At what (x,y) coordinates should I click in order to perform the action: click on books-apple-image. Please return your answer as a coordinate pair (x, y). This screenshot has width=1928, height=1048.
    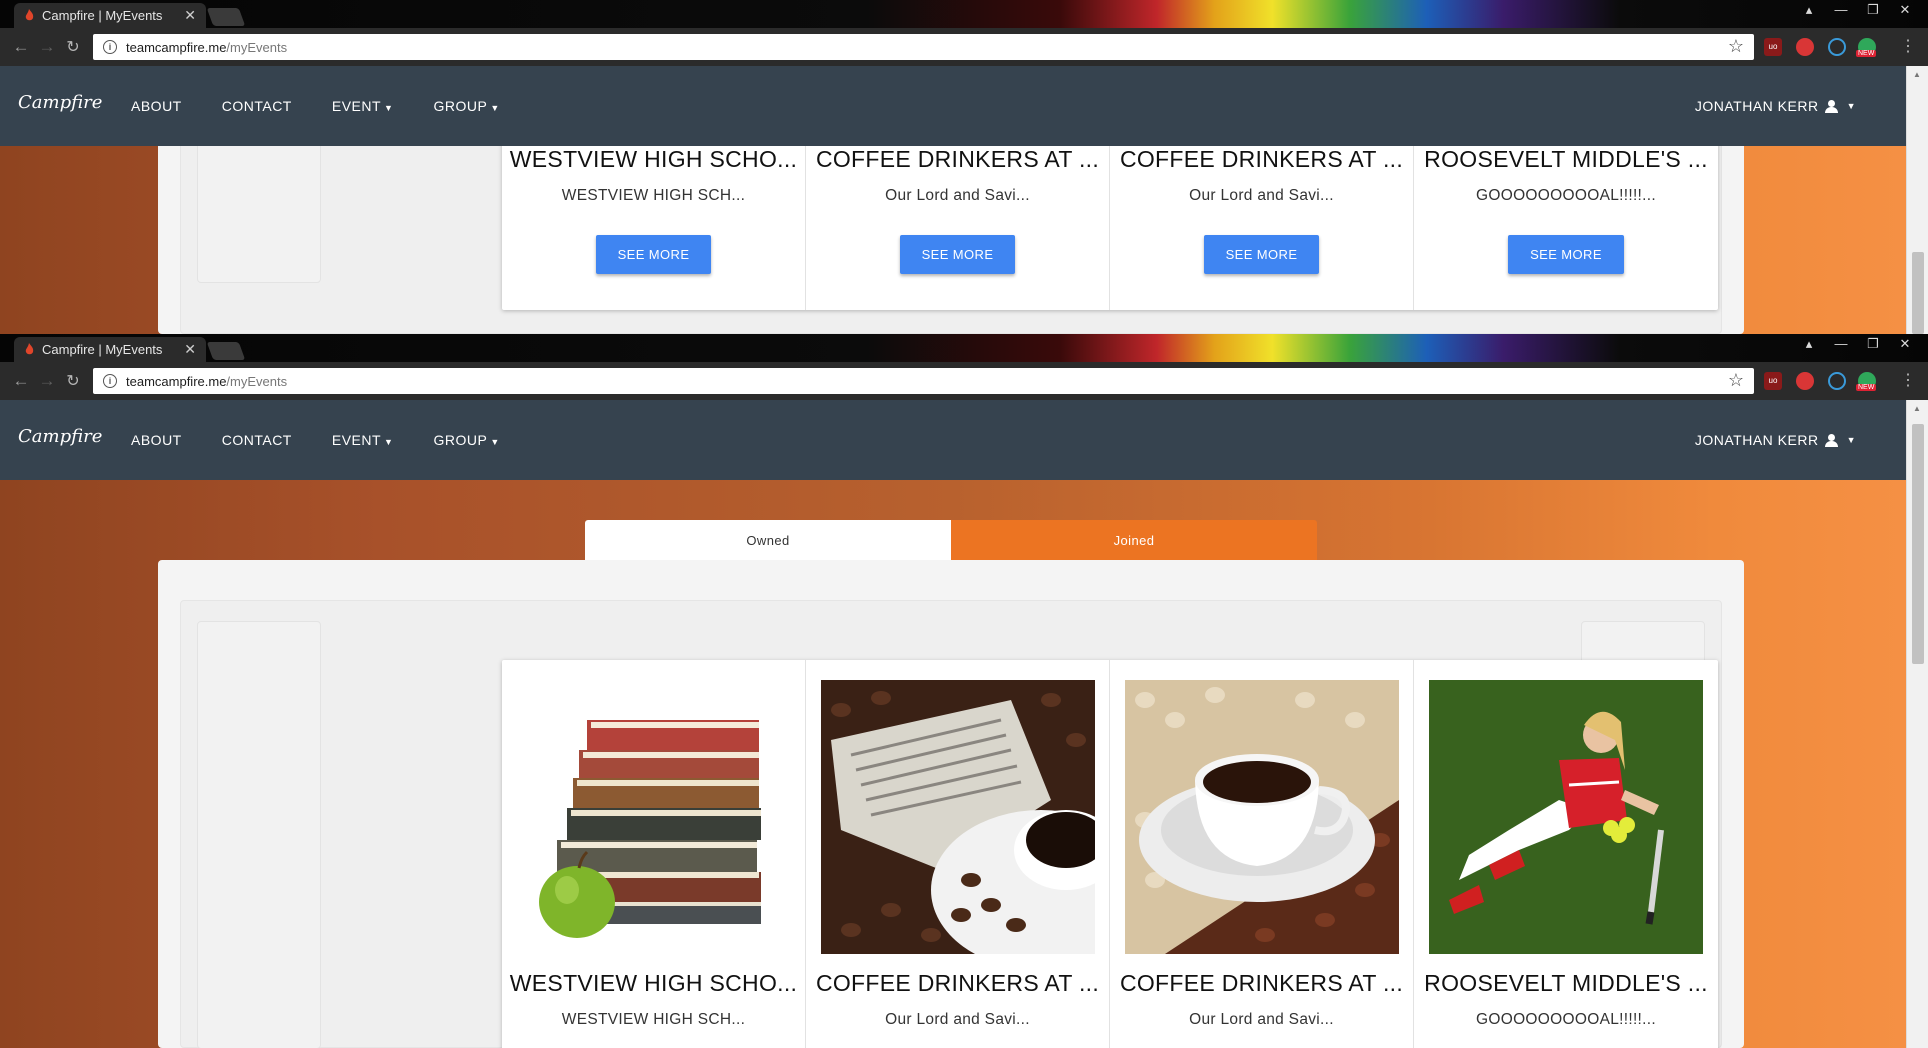
    Looking at the image, I should click on (653, 817).